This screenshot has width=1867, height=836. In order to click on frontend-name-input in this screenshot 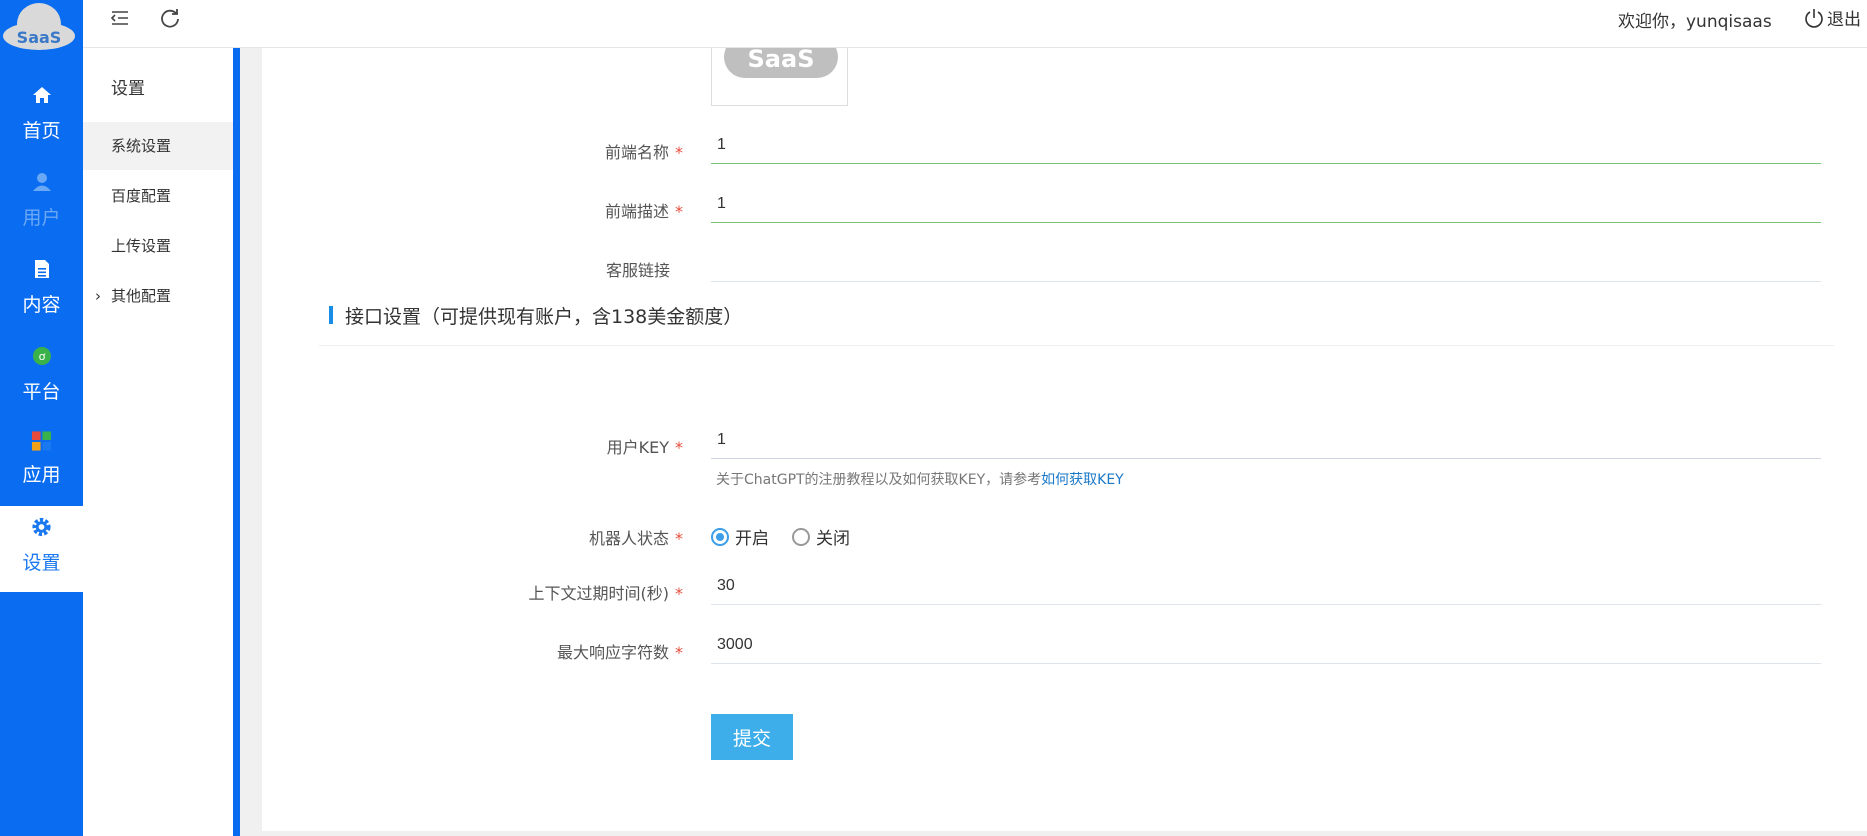, I will do `click(1266, 145)`.